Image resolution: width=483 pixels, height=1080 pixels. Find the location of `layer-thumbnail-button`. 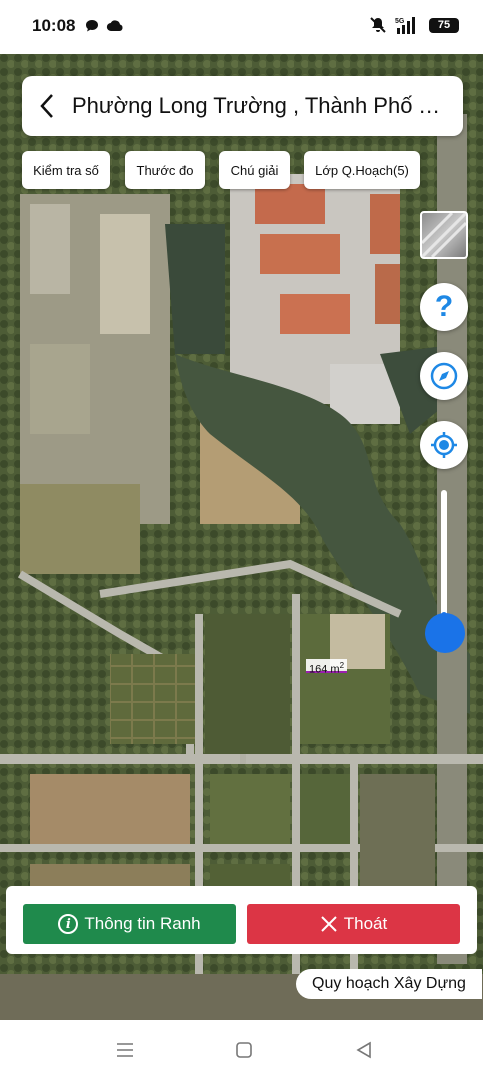

layer-thumbnail-button is located at coordinates (444, 235).